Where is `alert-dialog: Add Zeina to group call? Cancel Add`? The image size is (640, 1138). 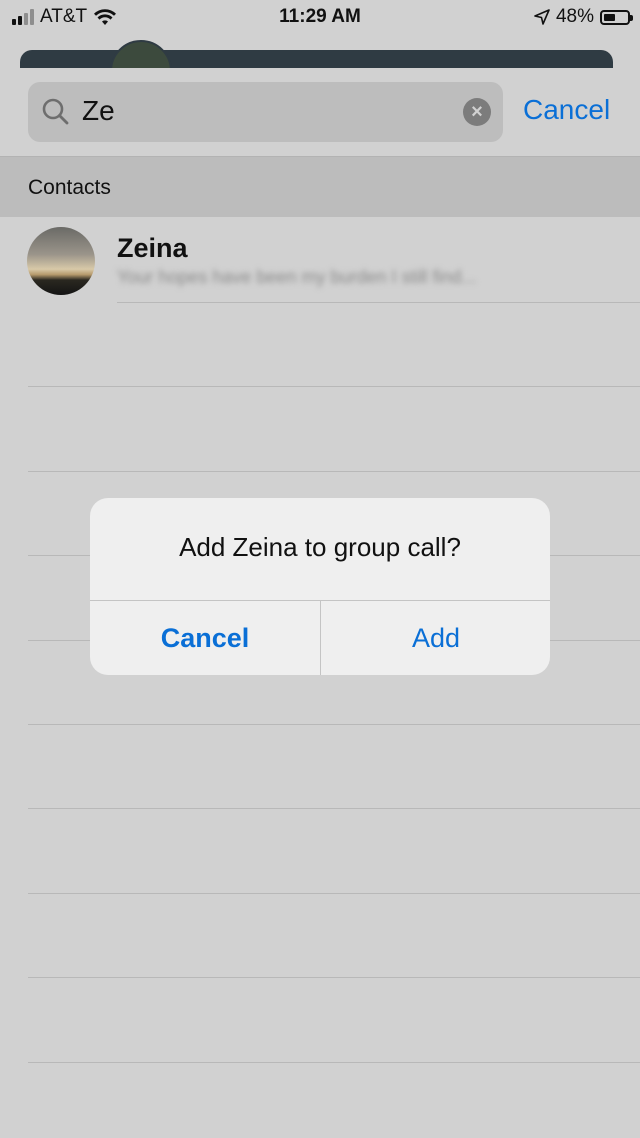
alert-dialog: Add Zeina to group call? Cancel Add is located at coordinates (320, 586).